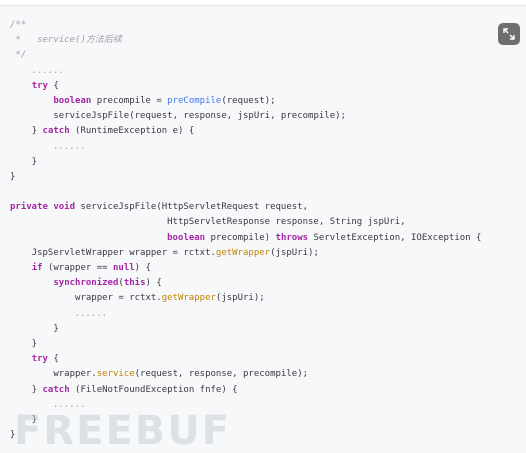 The width and height of the screenshot is (526, 453). Describe the element at coordinates (232, 207) in the screenshot. I see `code-text: (HttpServletRequest request,` at that location.